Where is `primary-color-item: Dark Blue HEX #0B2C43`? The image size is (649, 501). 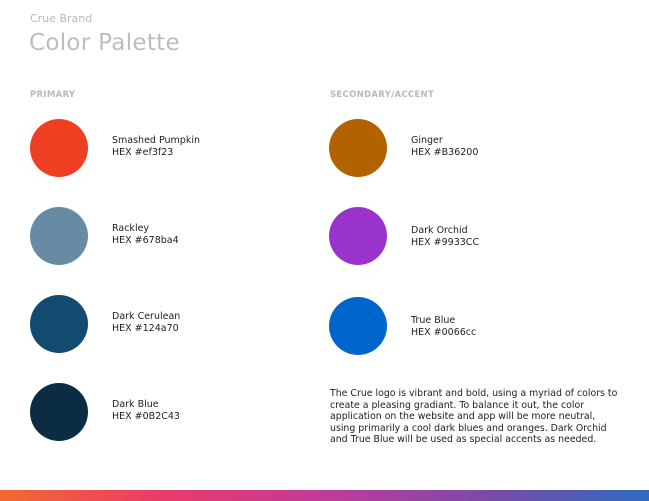 primary-color-item: Dark Blue HEX #0B2C43 is located at coordinates (160, 412).